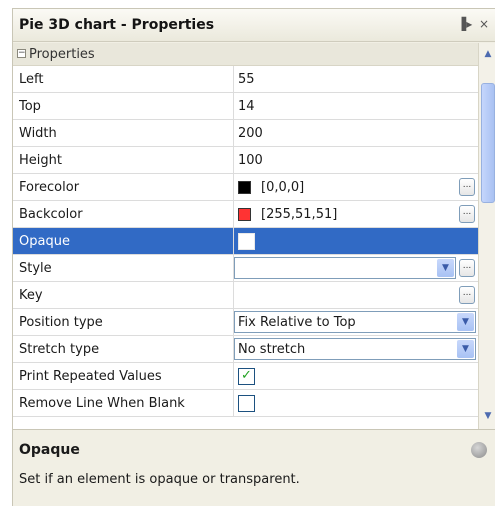  I want to click on remove-line-when-blank-checkbox, so click(246, 403).